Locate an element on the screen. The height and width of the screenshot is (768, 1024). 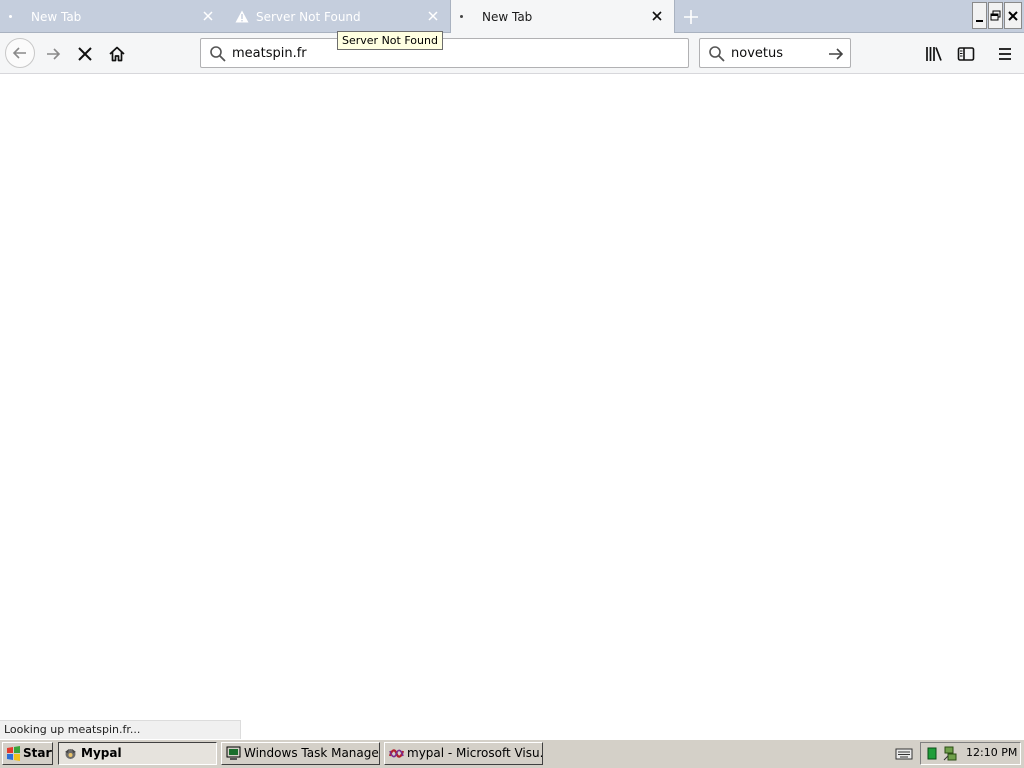
minimize-button is located at coordinates (979, 15).